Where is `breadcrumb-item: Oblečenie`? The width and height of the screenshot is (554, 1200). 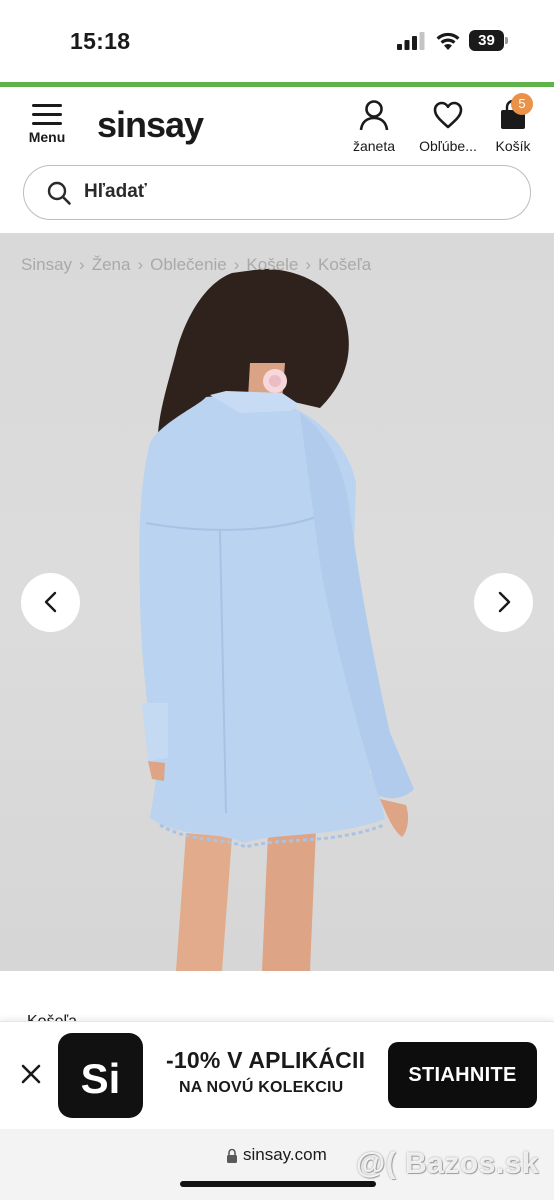 breadcrumb-item: Oblečenie is located at coordinates (188, 265).